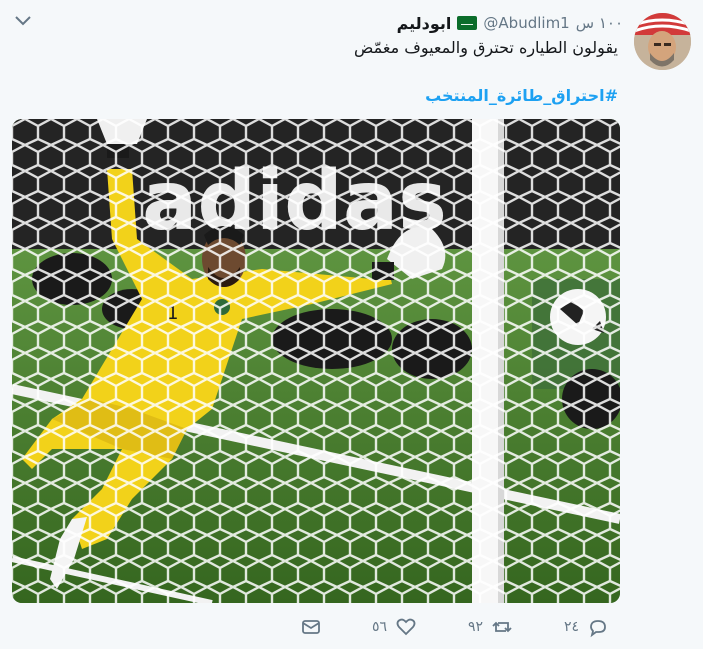 This screenshot has height=649, width=703. What do you see at coordinates (599, 23) in the screenshot?
I see `timestamp: ١٠٠ س` at bounding box center [599, 23].